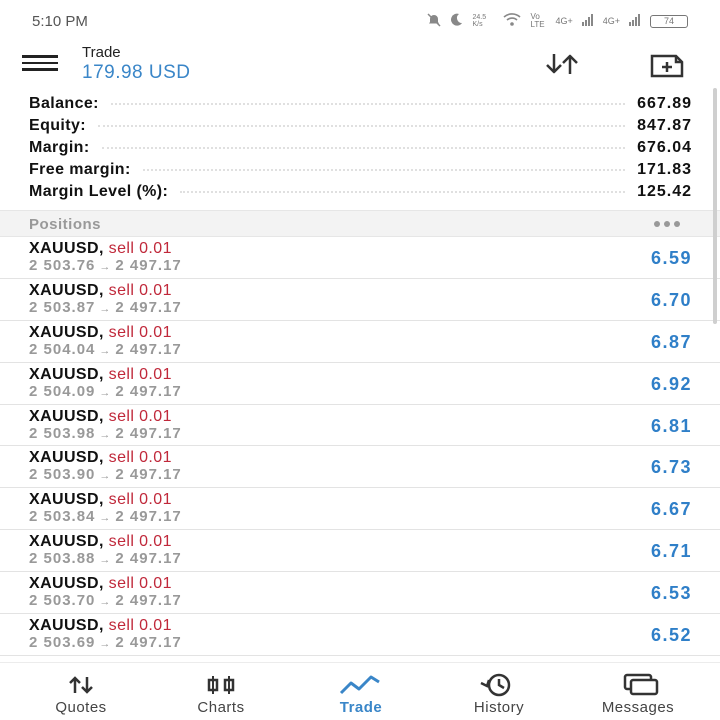 This screenshot has width=720, height=720. Describe the element at coordinates (360, 467) in the screenshot. I see `position-row: XAUUSD, sell 0.01 2 503.90 → 2 497.17 6.73` at that location.